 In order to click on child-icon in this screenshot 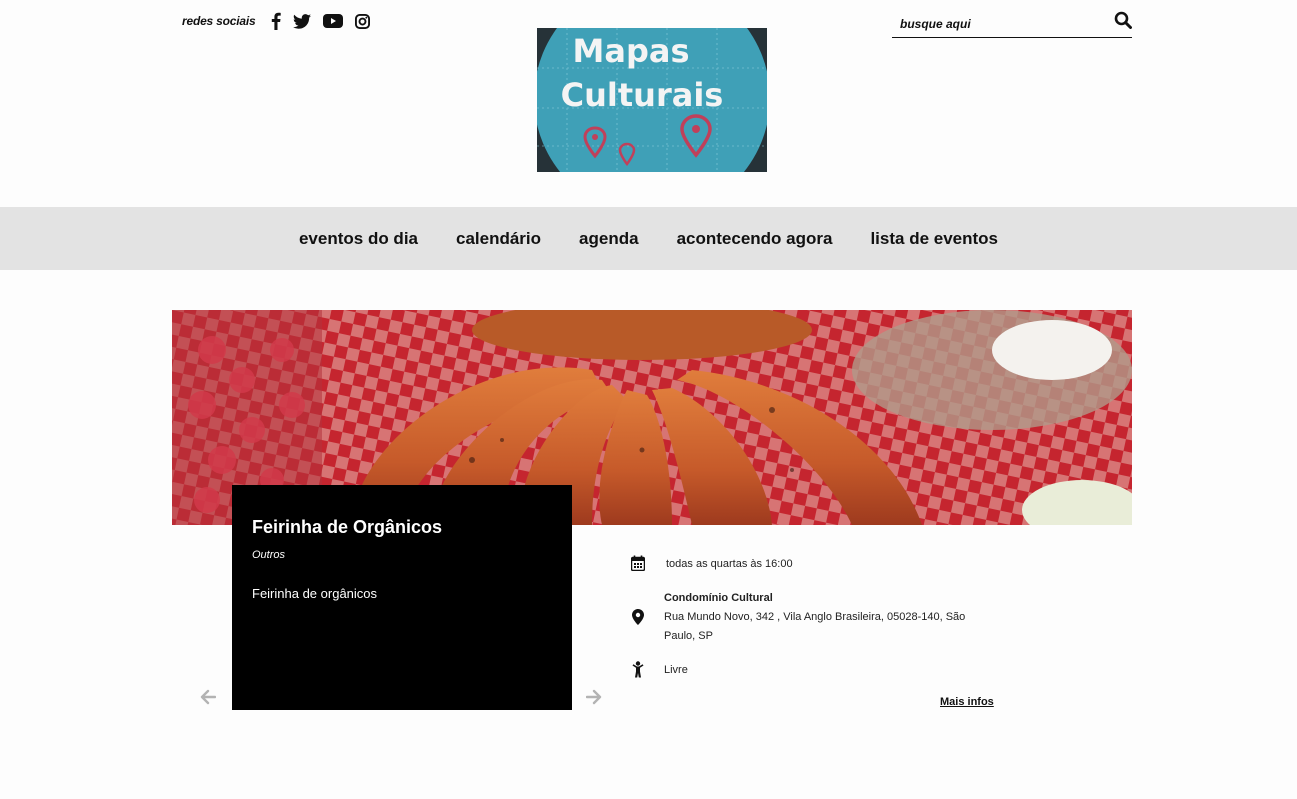, I will do `click(638, 670)`.